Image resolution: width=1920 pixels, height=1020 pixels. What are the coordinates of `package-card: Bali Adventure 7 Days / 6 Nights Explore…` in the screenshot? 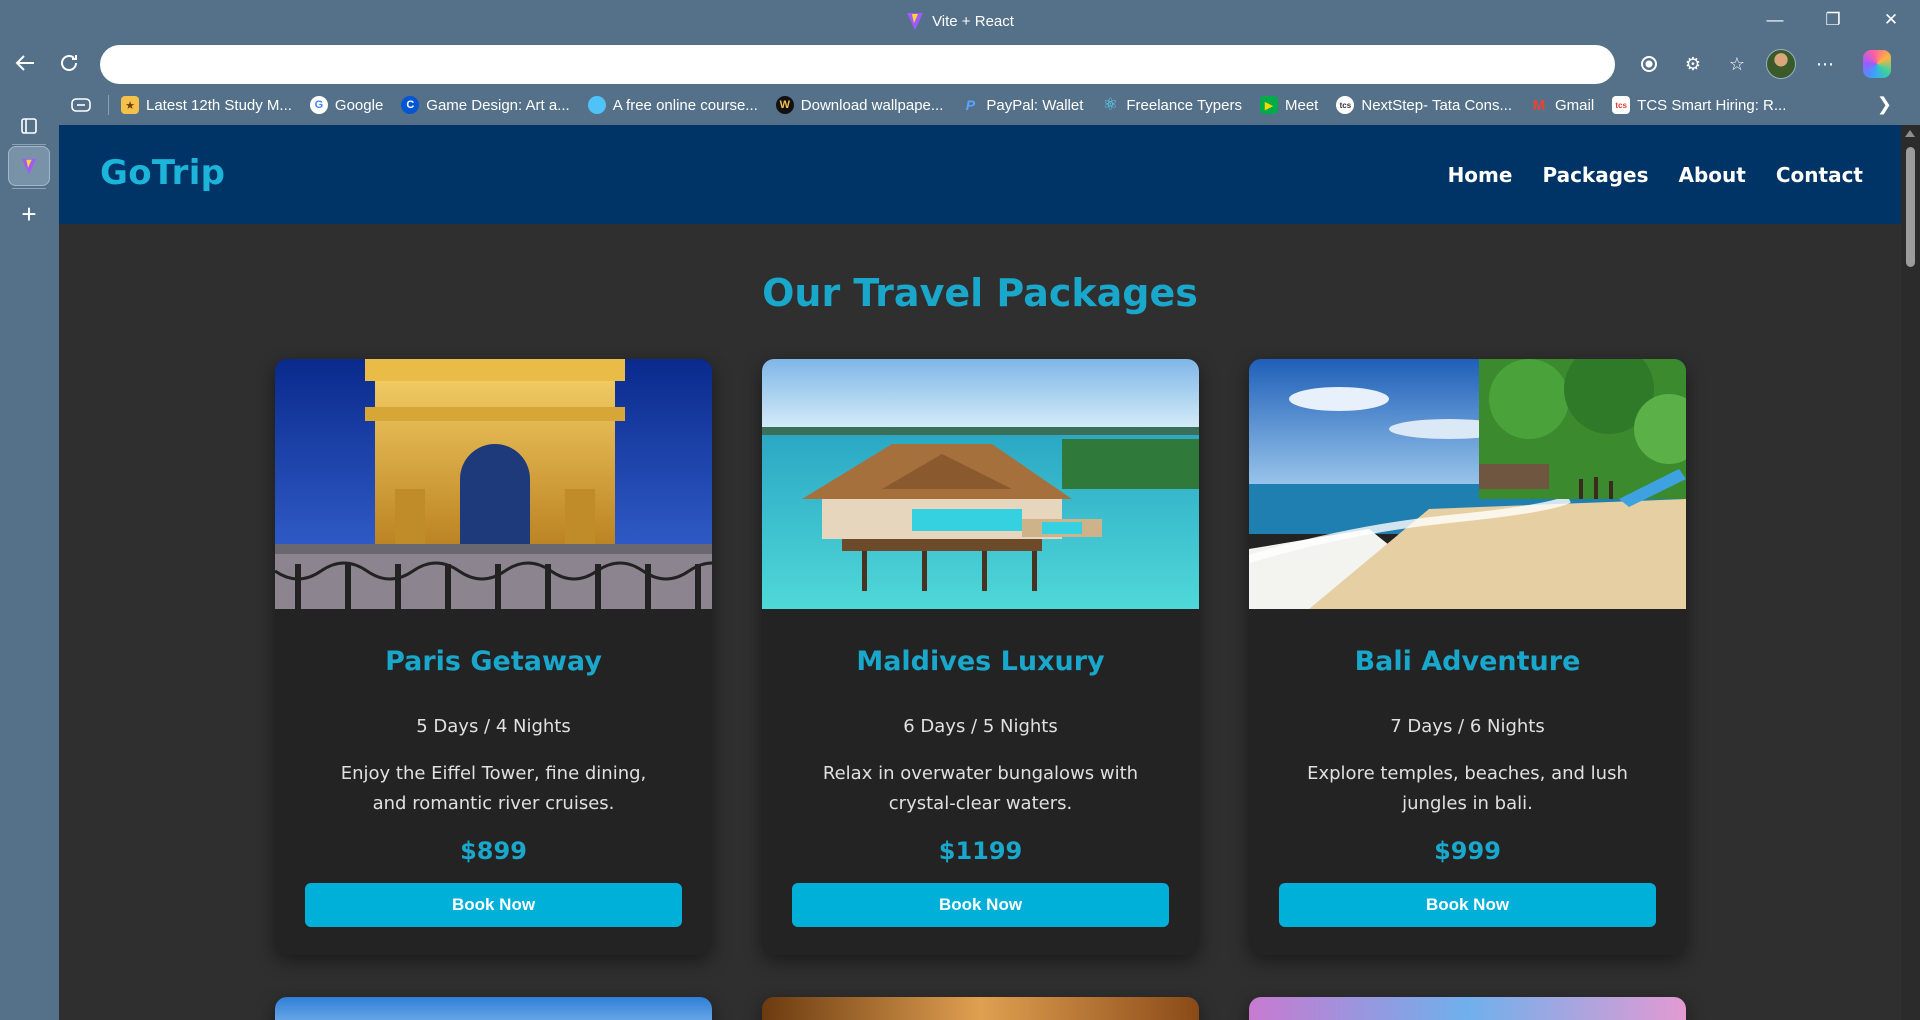 It's located at (1467, 657).